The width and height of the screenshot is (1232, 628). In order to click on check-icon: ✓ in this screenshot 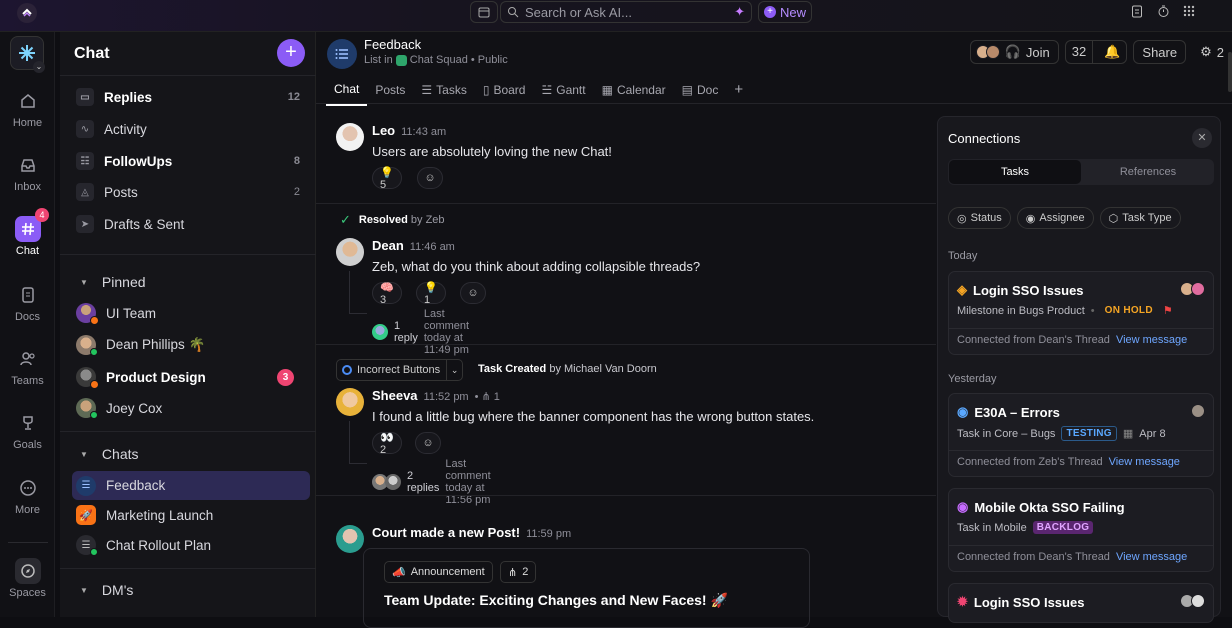, I will do `click(345, 219)`.